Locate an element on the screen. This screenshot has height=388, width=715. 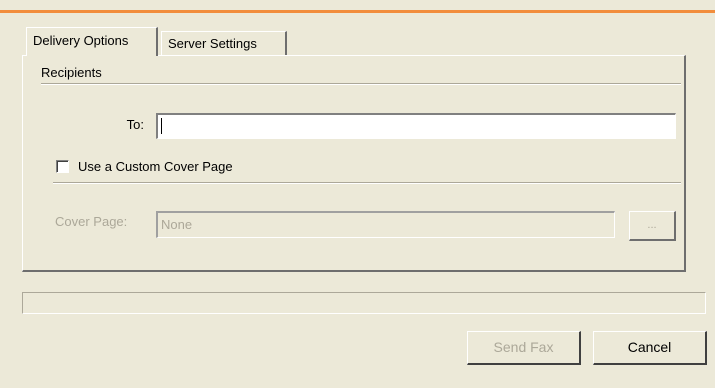
recipients-heading: Recipients is located at coordinates (71, 72).